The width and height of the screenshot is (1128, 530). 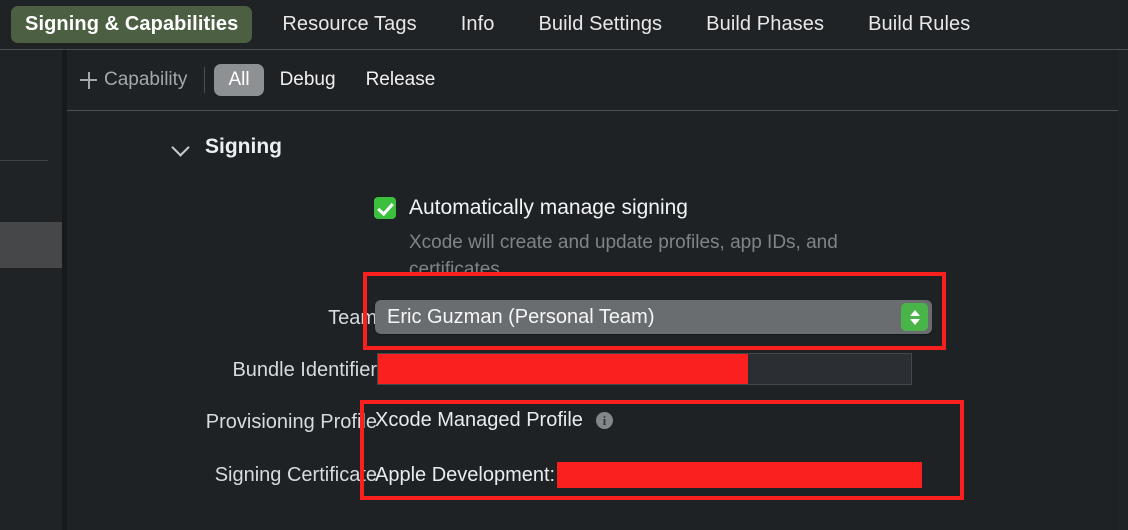 What do you see at coordinates (146, 79) in the screenshot?
I see `add-capability-label: Capability` at bounding box center [146, 79].